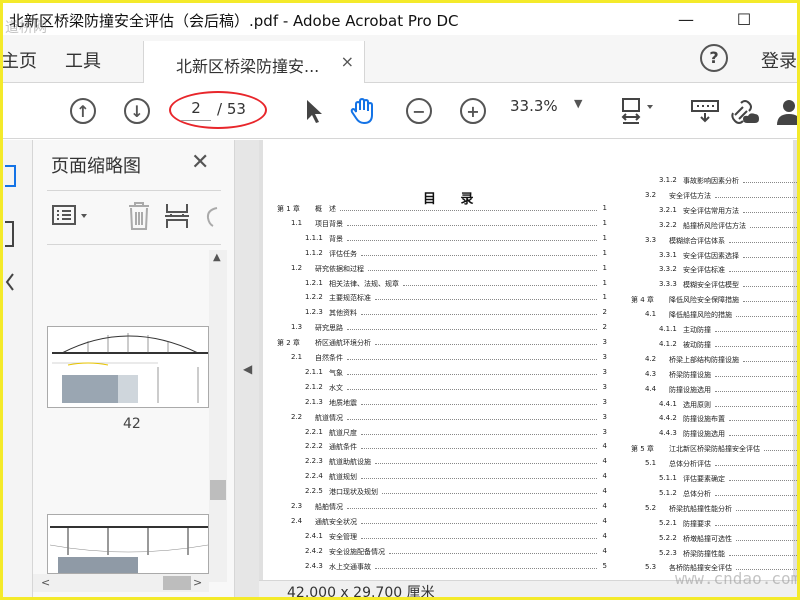 This screenshot has width=800, height=600. I want to click on toc-entry: 2.1.2 水文 3, so click(442, 389).